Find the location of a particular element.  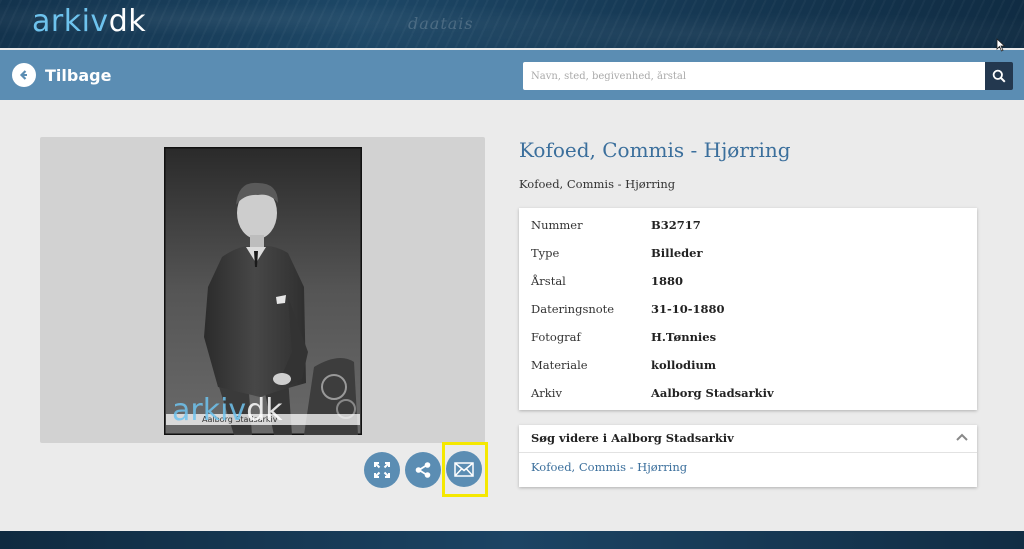

share-icon is located at coordinates (423, 470).